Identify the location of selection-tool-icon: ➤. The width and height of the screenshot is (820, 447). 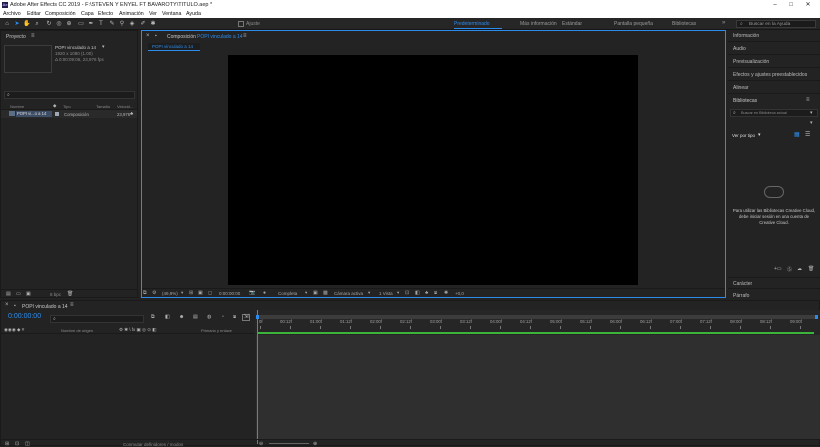
(17, 24).